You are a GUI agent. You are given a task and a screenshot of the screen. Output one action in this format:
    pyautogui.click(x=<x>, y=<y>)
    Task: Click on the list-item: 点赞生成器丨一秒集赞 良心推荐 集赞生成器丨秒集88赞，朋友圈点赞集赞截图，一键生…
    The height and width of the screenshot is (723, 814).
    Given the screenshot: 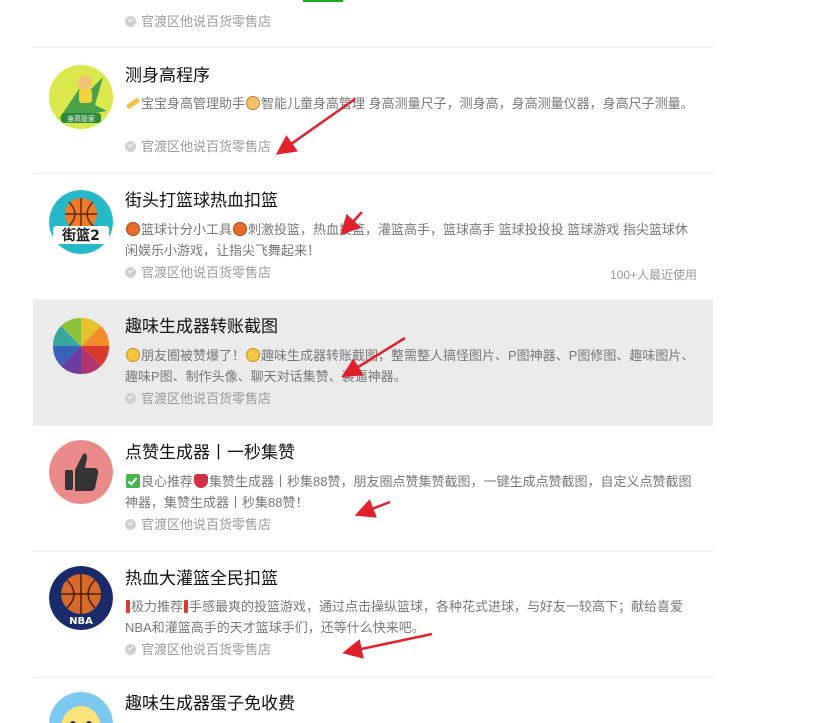 What is the action you would take?
    pyautogui.click(x=373, y=489)
    